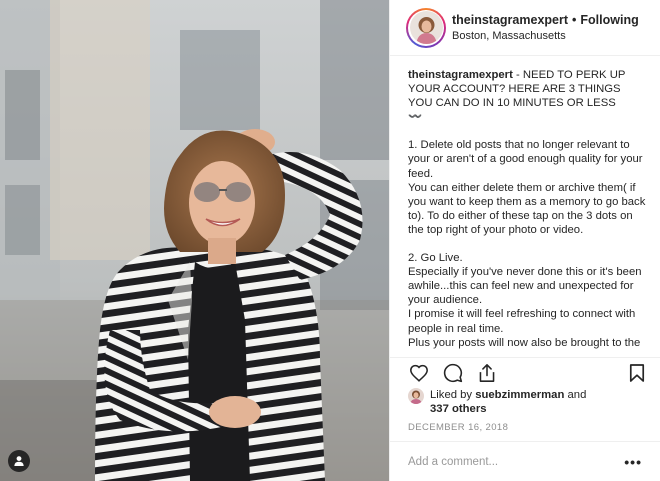 This screenshot has width=660, height=481. Describe the element at coordinates (453, 395) in the screenshot. I see `likes-prefix: Liked by` at that location.